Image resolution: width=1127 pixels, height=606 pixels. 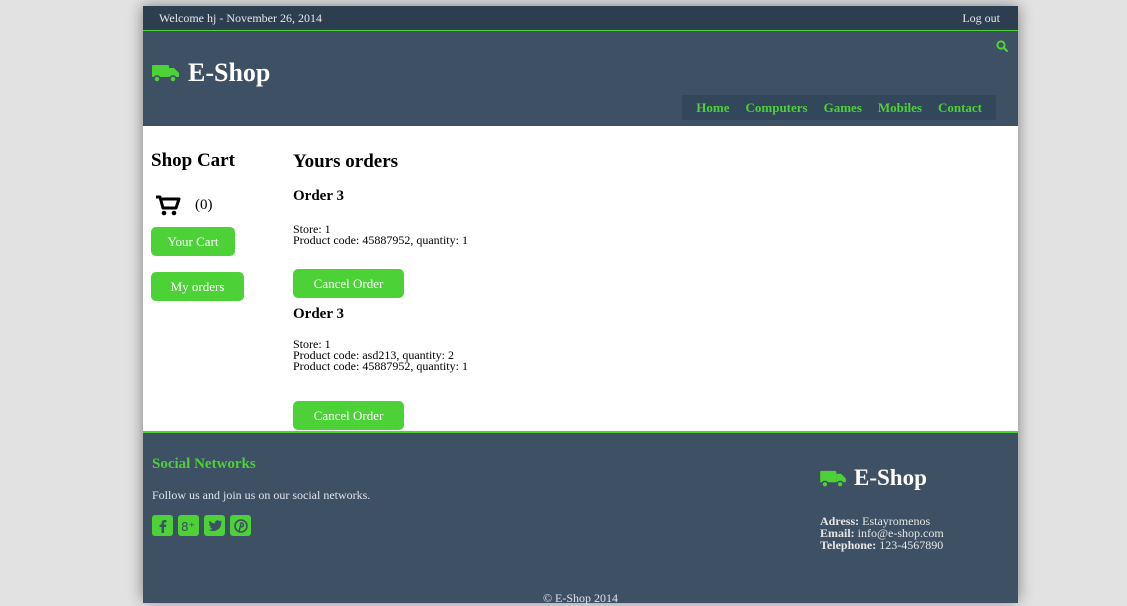 I want to click on cart-summary: (0), so click(x=184, y=205).